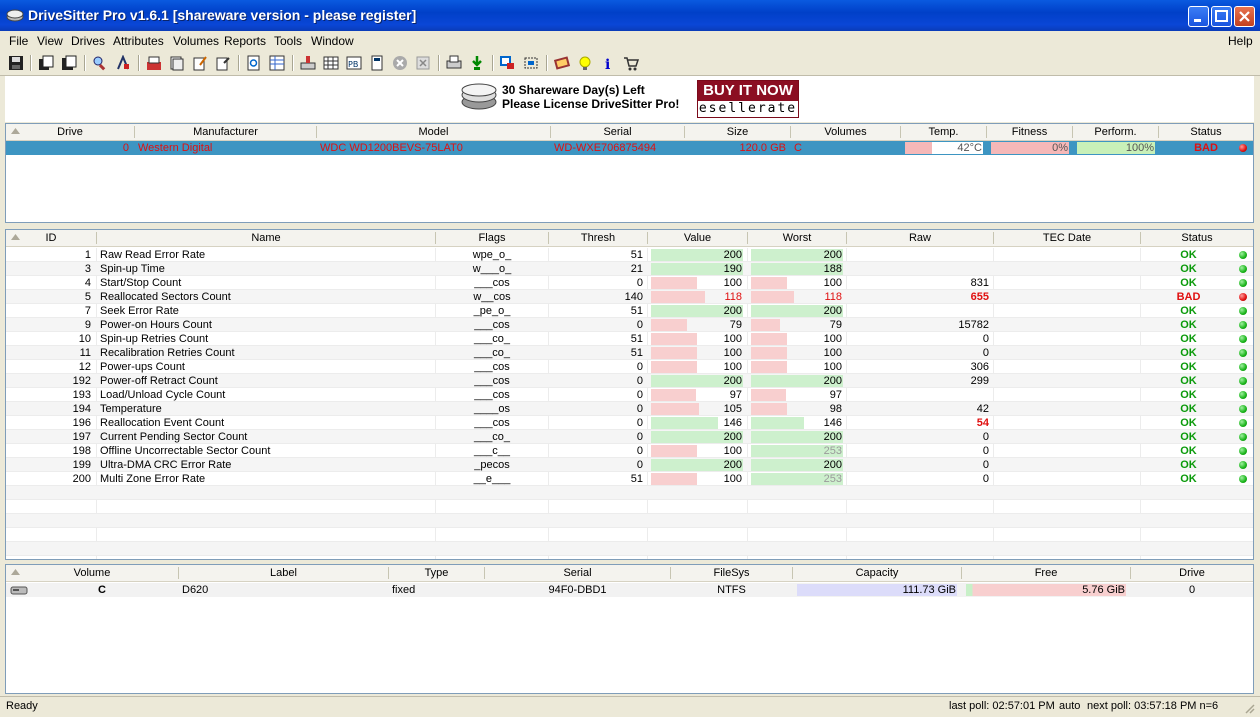  I want to click on col-free: Free, so click(1046, 573).